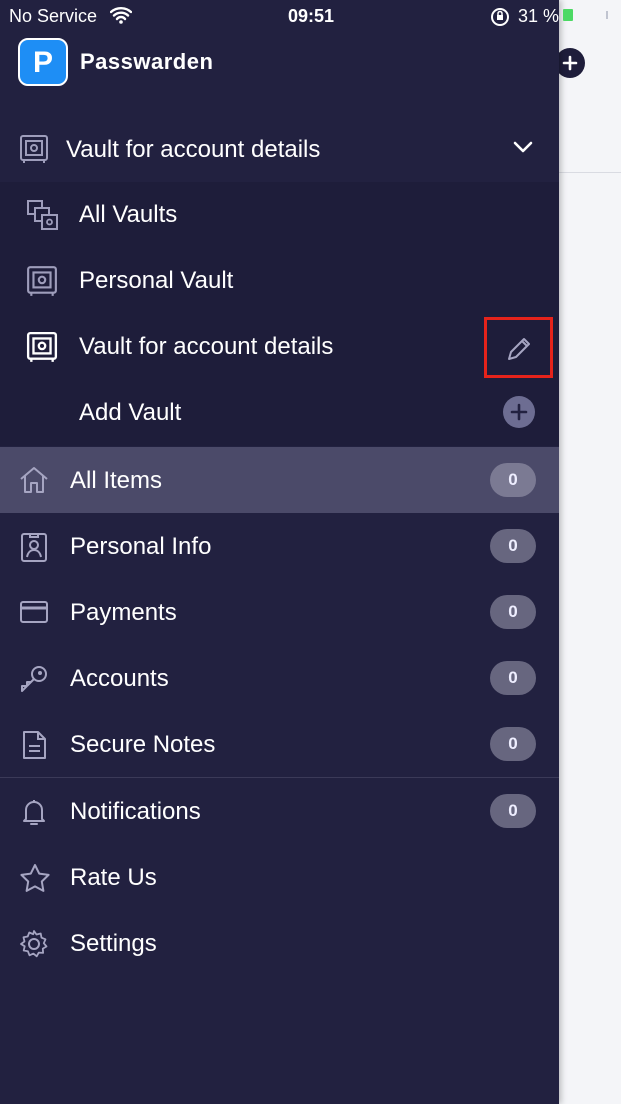 The width and height of the screenshot is (621, 1104). What do you see at coordinates (143, 744) in the screenshot?
I see `menu-item-label: Secure Notes` at bounding box center [143, 744].